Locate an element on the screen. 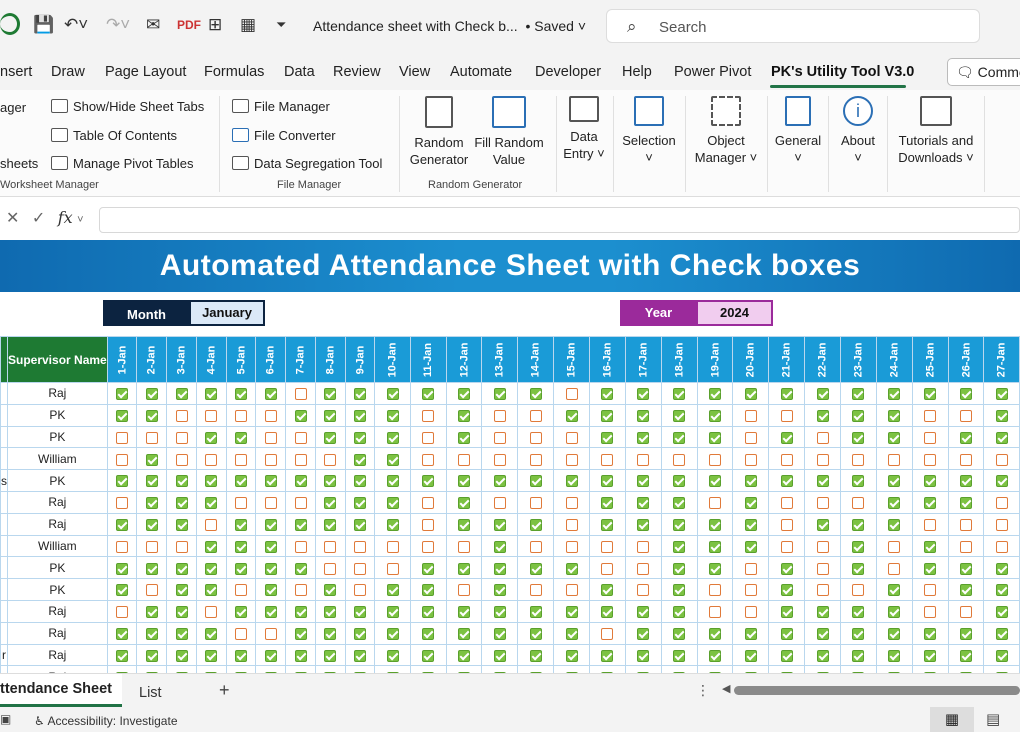  selection-button: Selection ˅ is located at coordinates (649, 131).